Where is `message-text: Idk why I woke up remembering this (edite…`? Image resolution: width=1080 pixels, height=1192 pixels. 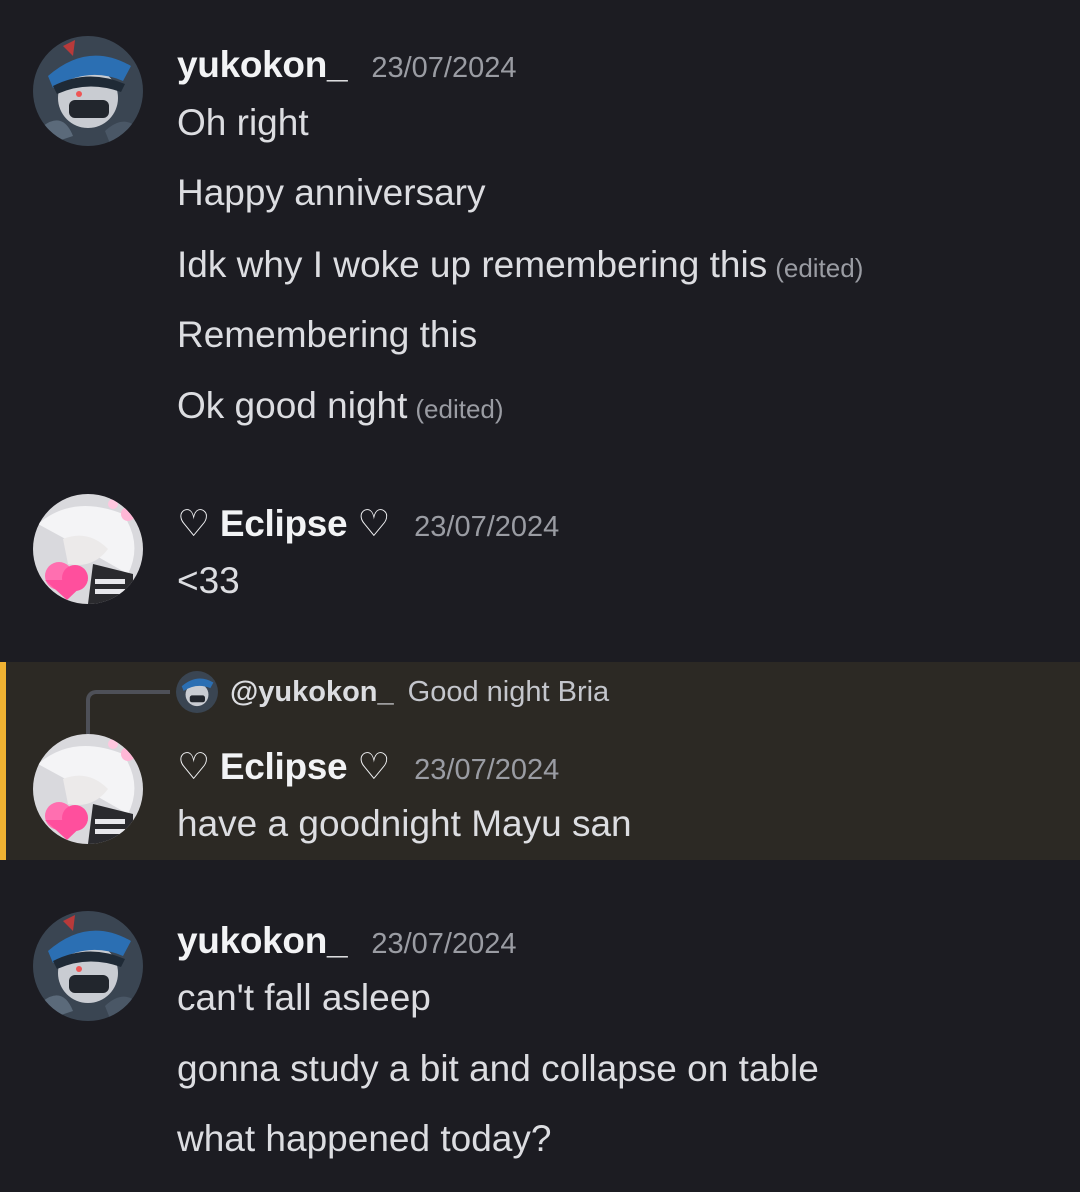
message-text: Idk why I woke up remembering this (edite… is located at coordinates (520, 265).